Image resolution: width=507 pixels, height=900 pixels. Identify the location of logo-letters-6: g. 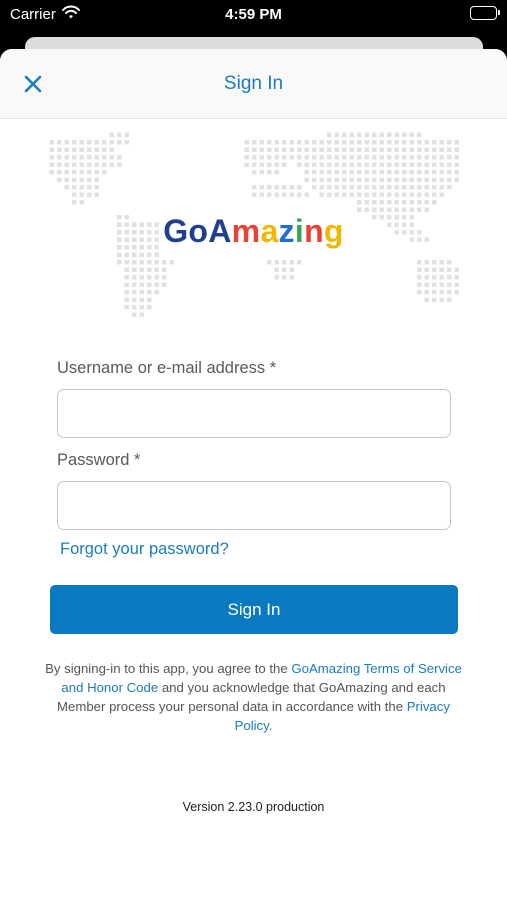
(333, 231).